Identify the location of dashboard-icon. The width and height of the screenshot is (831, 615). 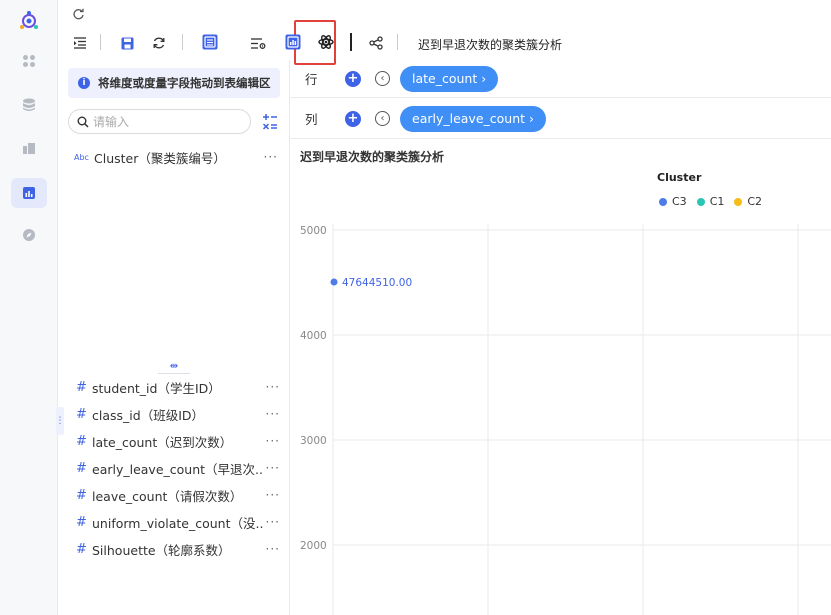
(29, 148).